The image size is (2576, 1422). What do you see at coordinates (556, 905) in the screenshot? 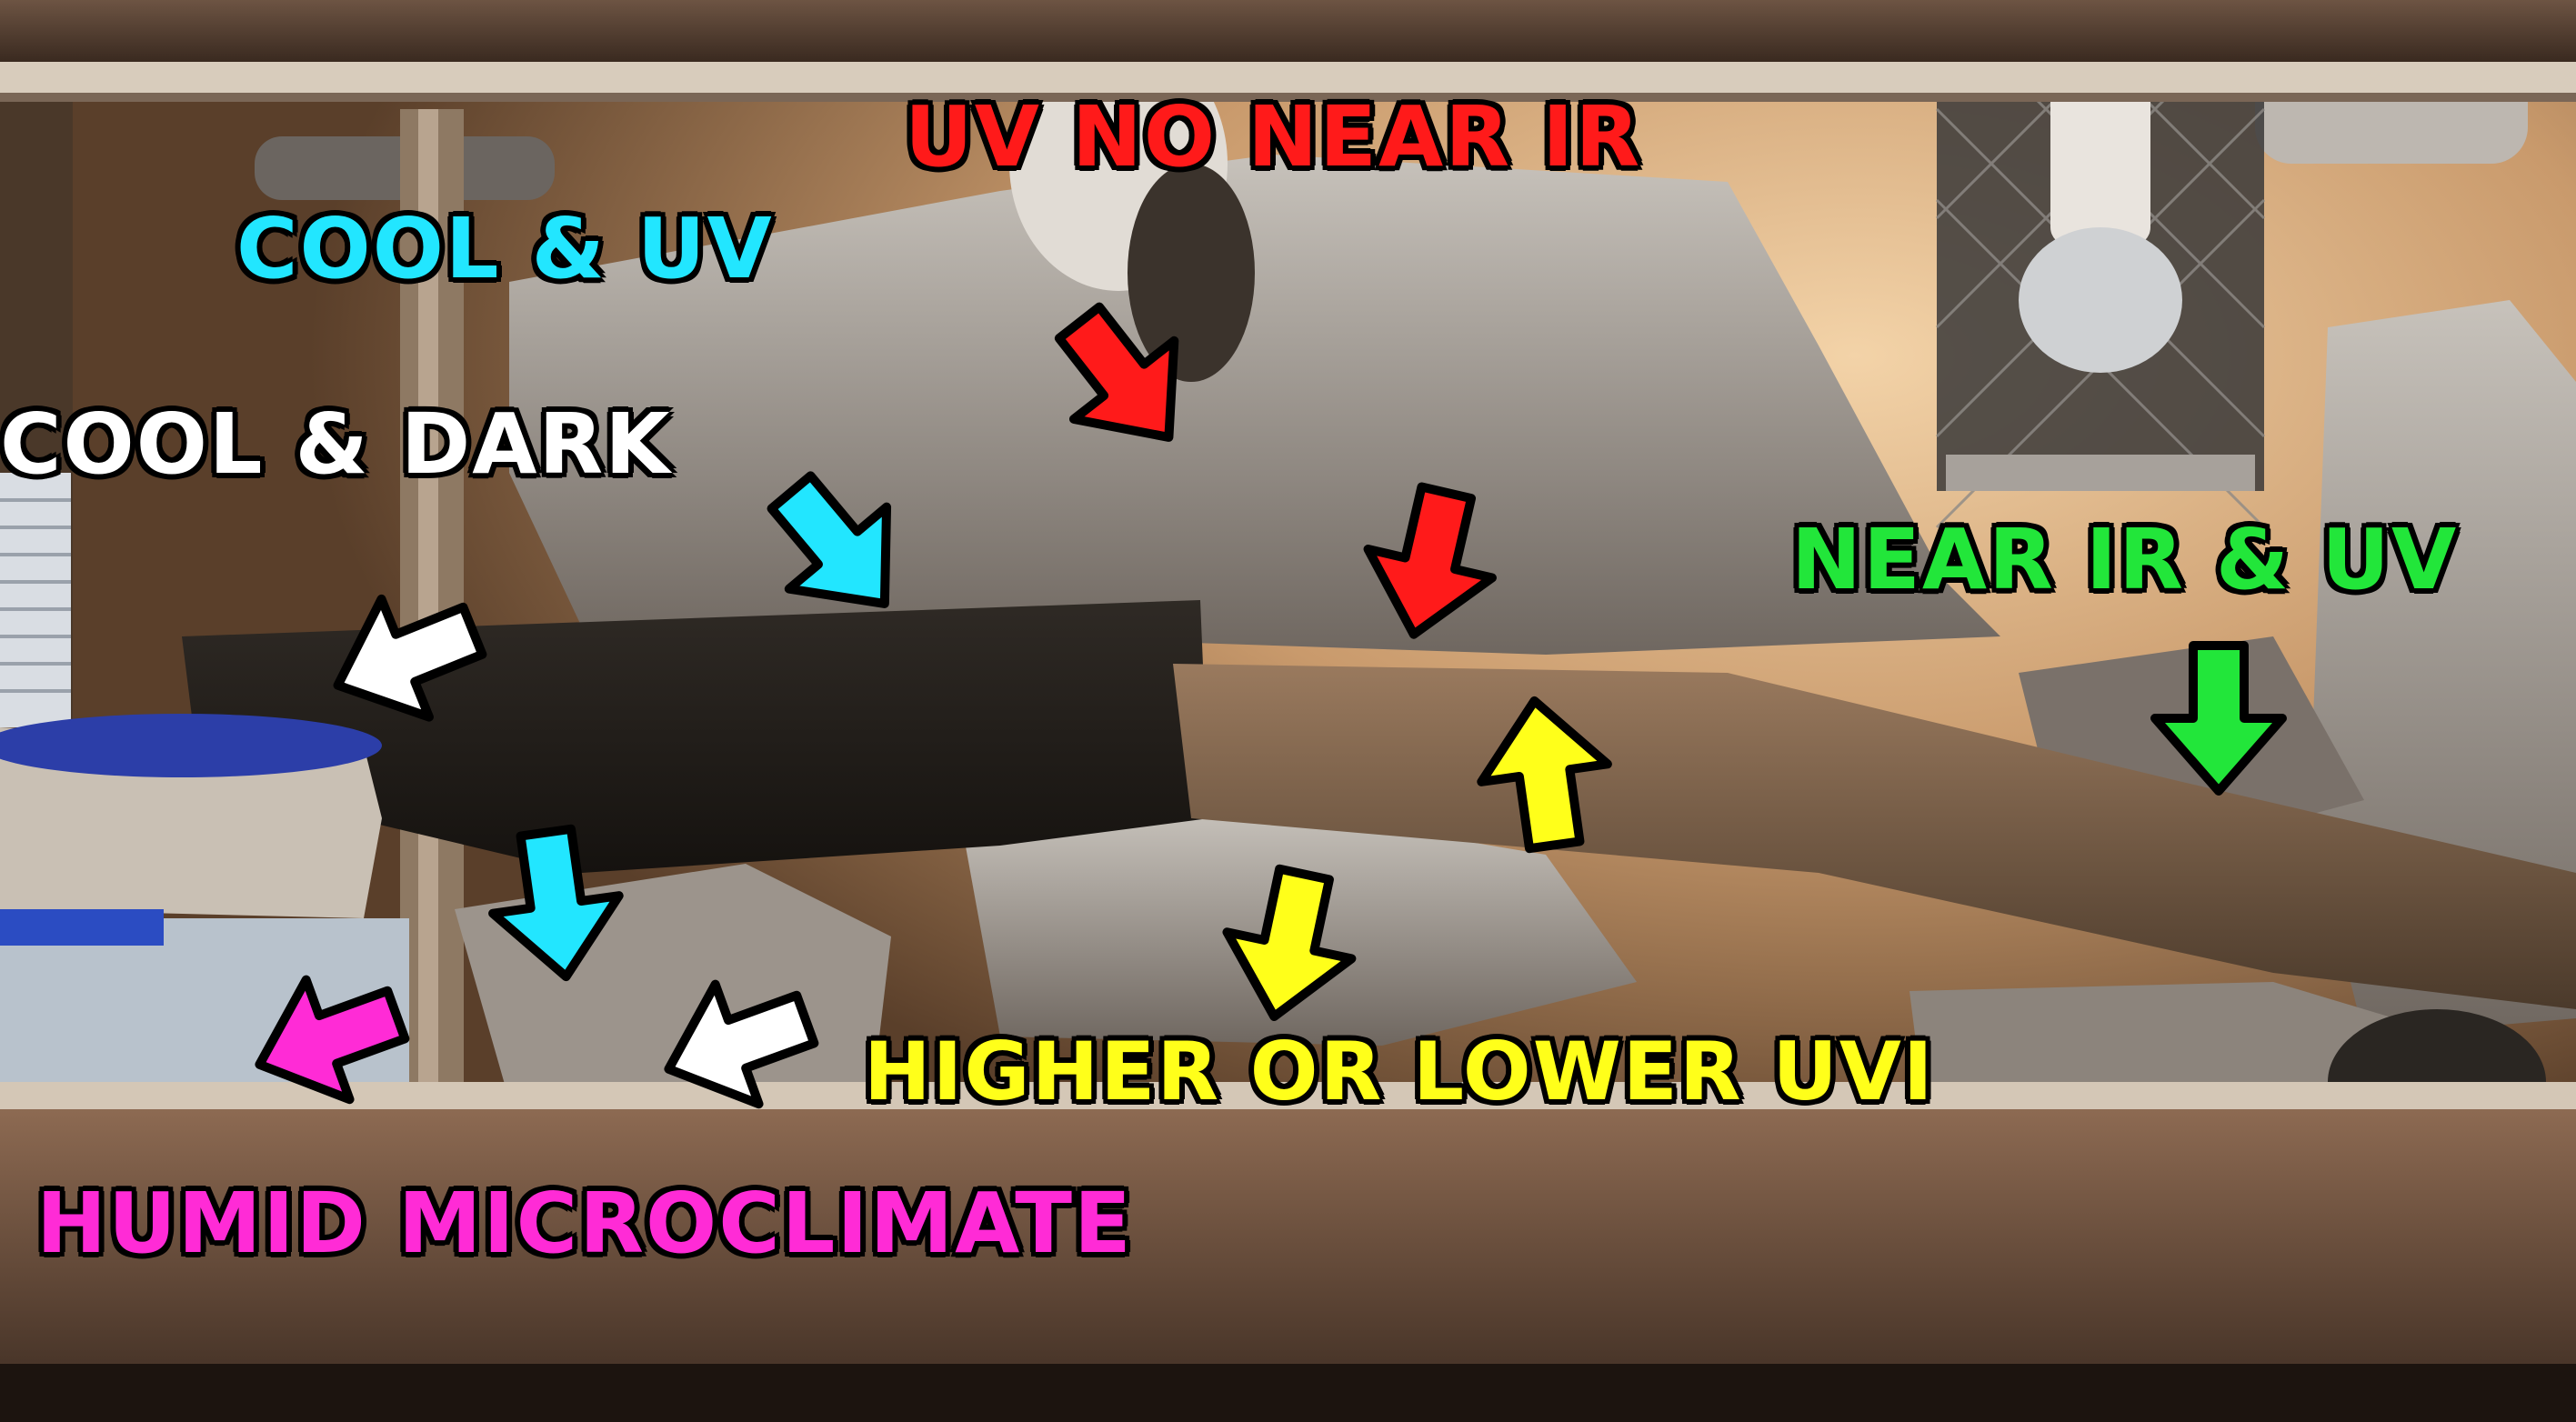
I see `cyan-arrow-lower` at bounding box center [556, 905].